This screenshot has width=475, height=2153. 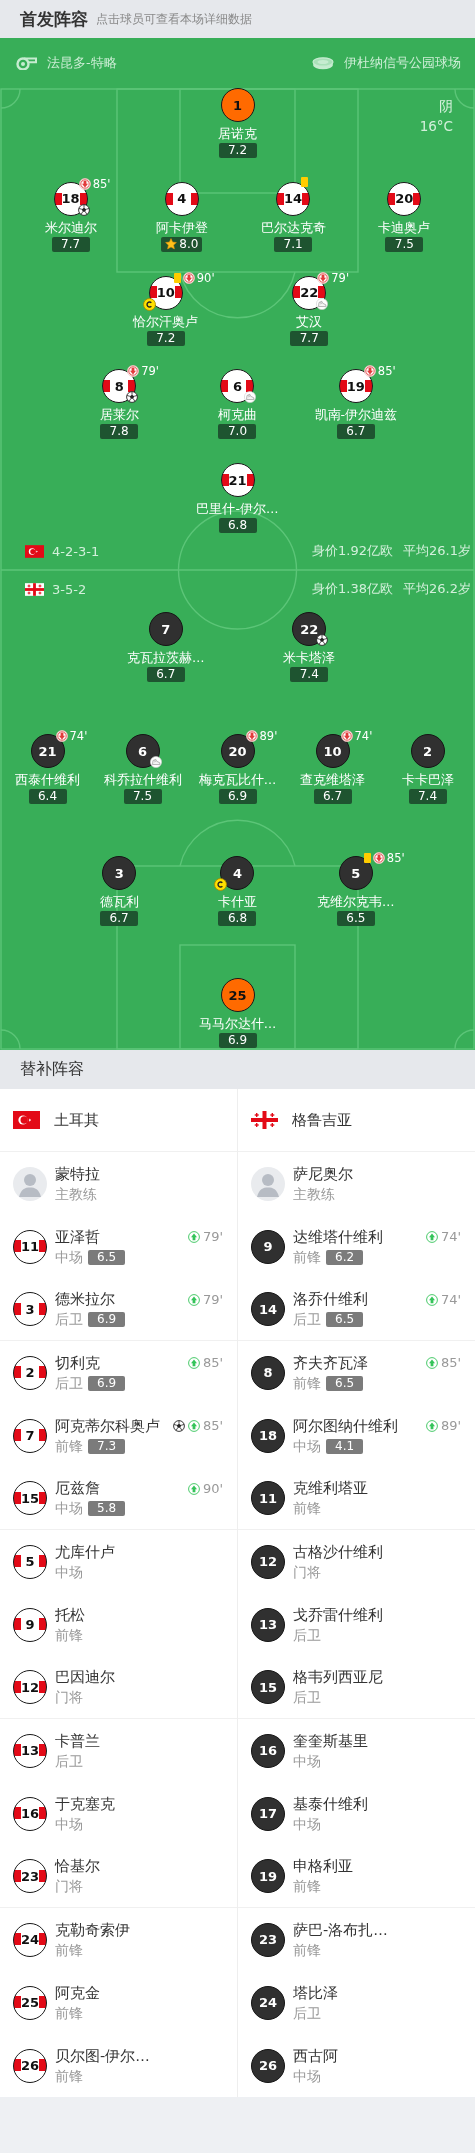 What do you see at coordinates (107, 1425) in the screenshot?
I see `player-name: 阿克蒂尔科奥卢` at bounding box center [107, 1425].